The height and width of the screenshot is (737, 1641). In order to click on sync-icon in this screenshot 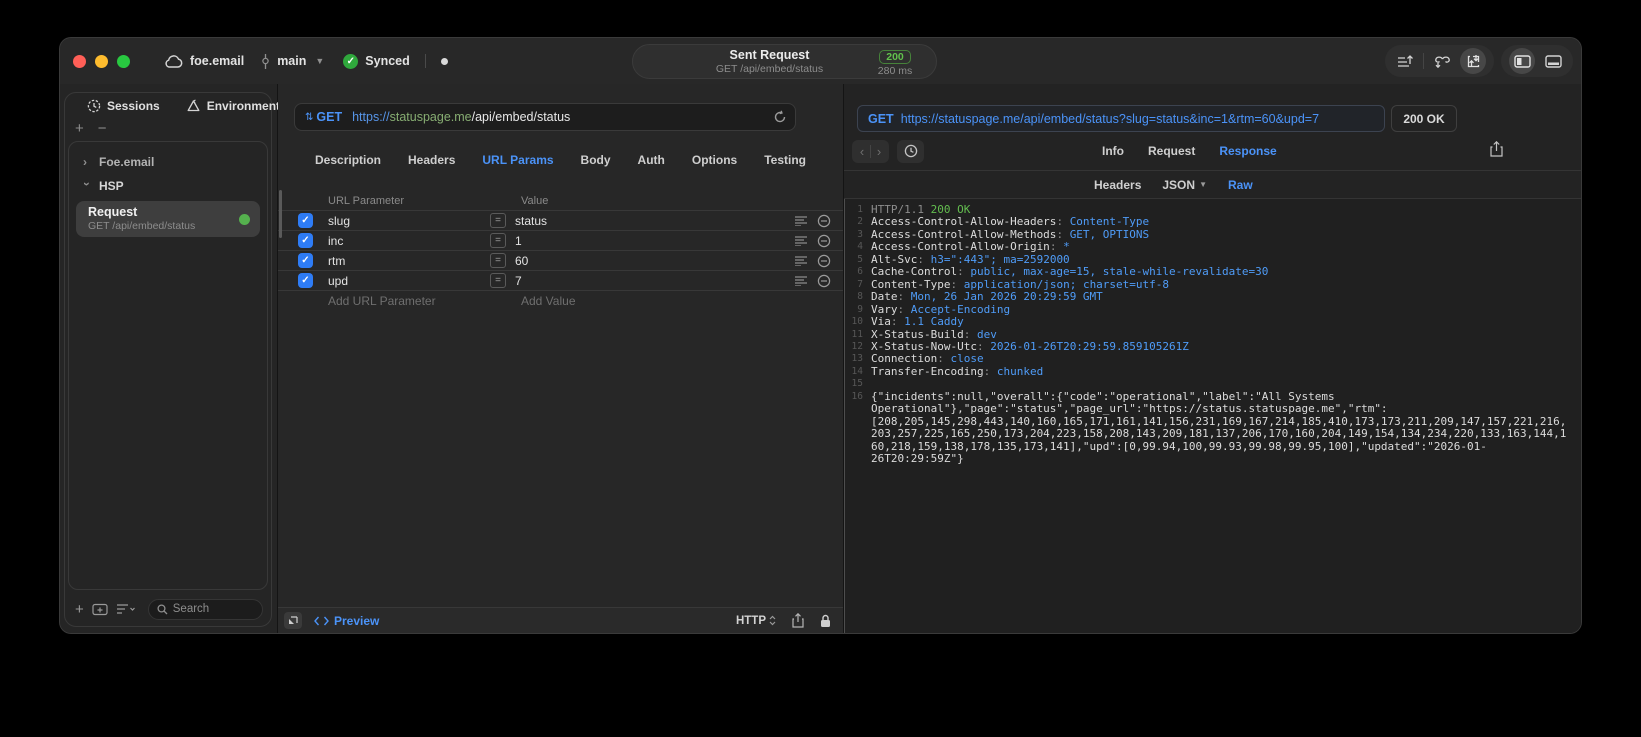, I will do `click(1442, 61)`.